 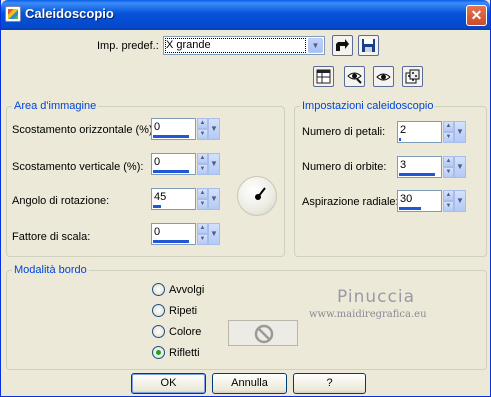 I want to click on petals-spinner: 2 ▲ ▼ ▼, so click(x=432, y=132).